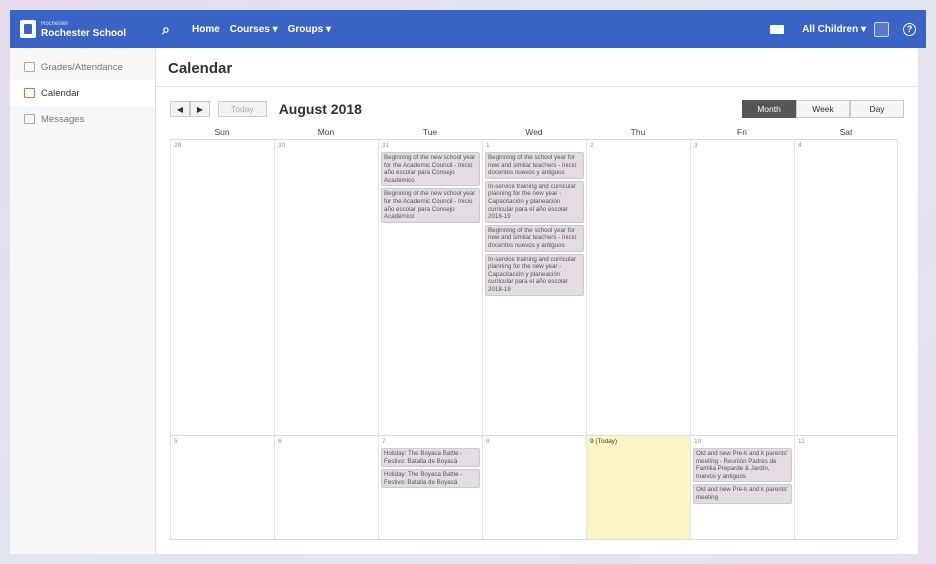  I want to click on weekday-sun: Sun, so click(222, 132).